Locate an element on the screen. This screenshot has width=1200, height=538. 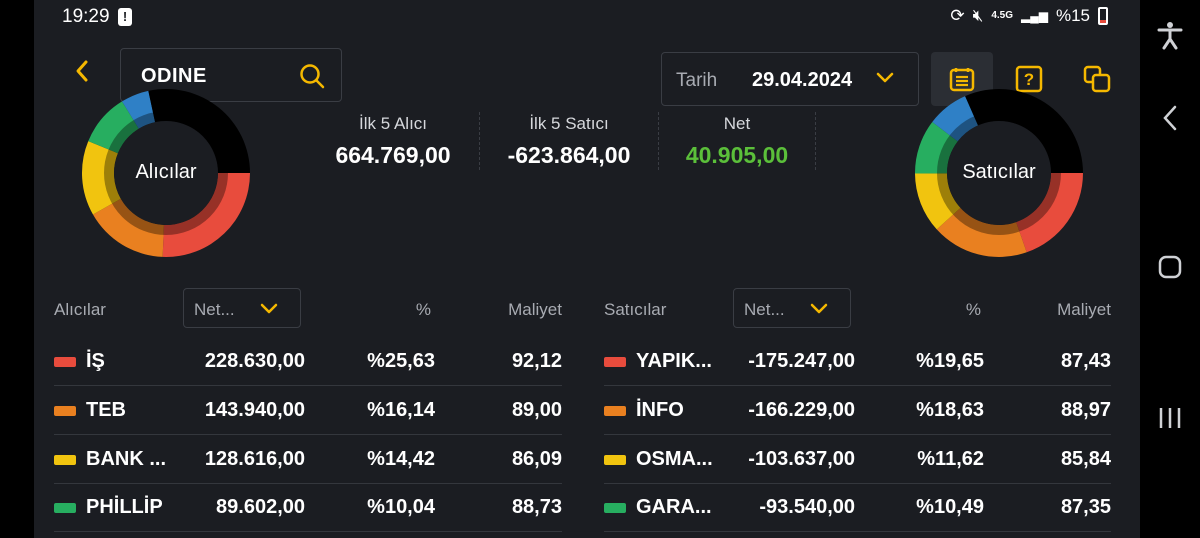
cost-value: 92,12 is located at coordinates (536, 361).